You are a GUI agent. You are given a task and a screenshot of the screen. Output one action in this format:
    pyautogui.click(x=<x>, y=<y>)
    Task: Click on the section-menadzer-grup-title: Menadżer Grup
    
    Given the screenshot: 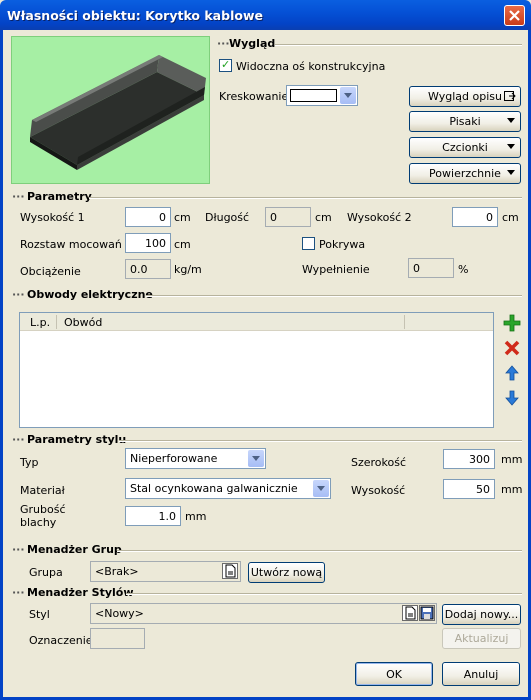 What is the action you would take?
    pyautogui.click(x=74, y=549)
    